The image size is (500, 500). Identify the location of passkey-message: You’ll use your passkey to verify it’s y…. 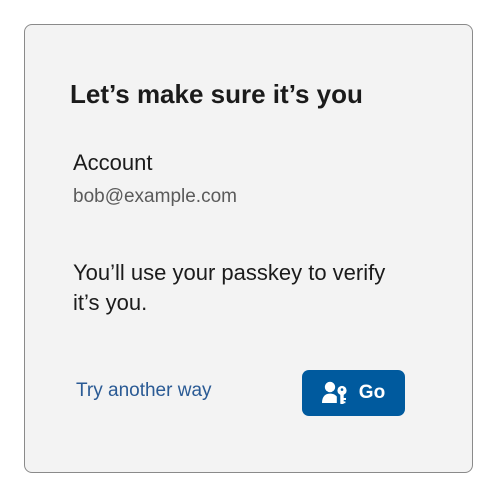
(229, 287).